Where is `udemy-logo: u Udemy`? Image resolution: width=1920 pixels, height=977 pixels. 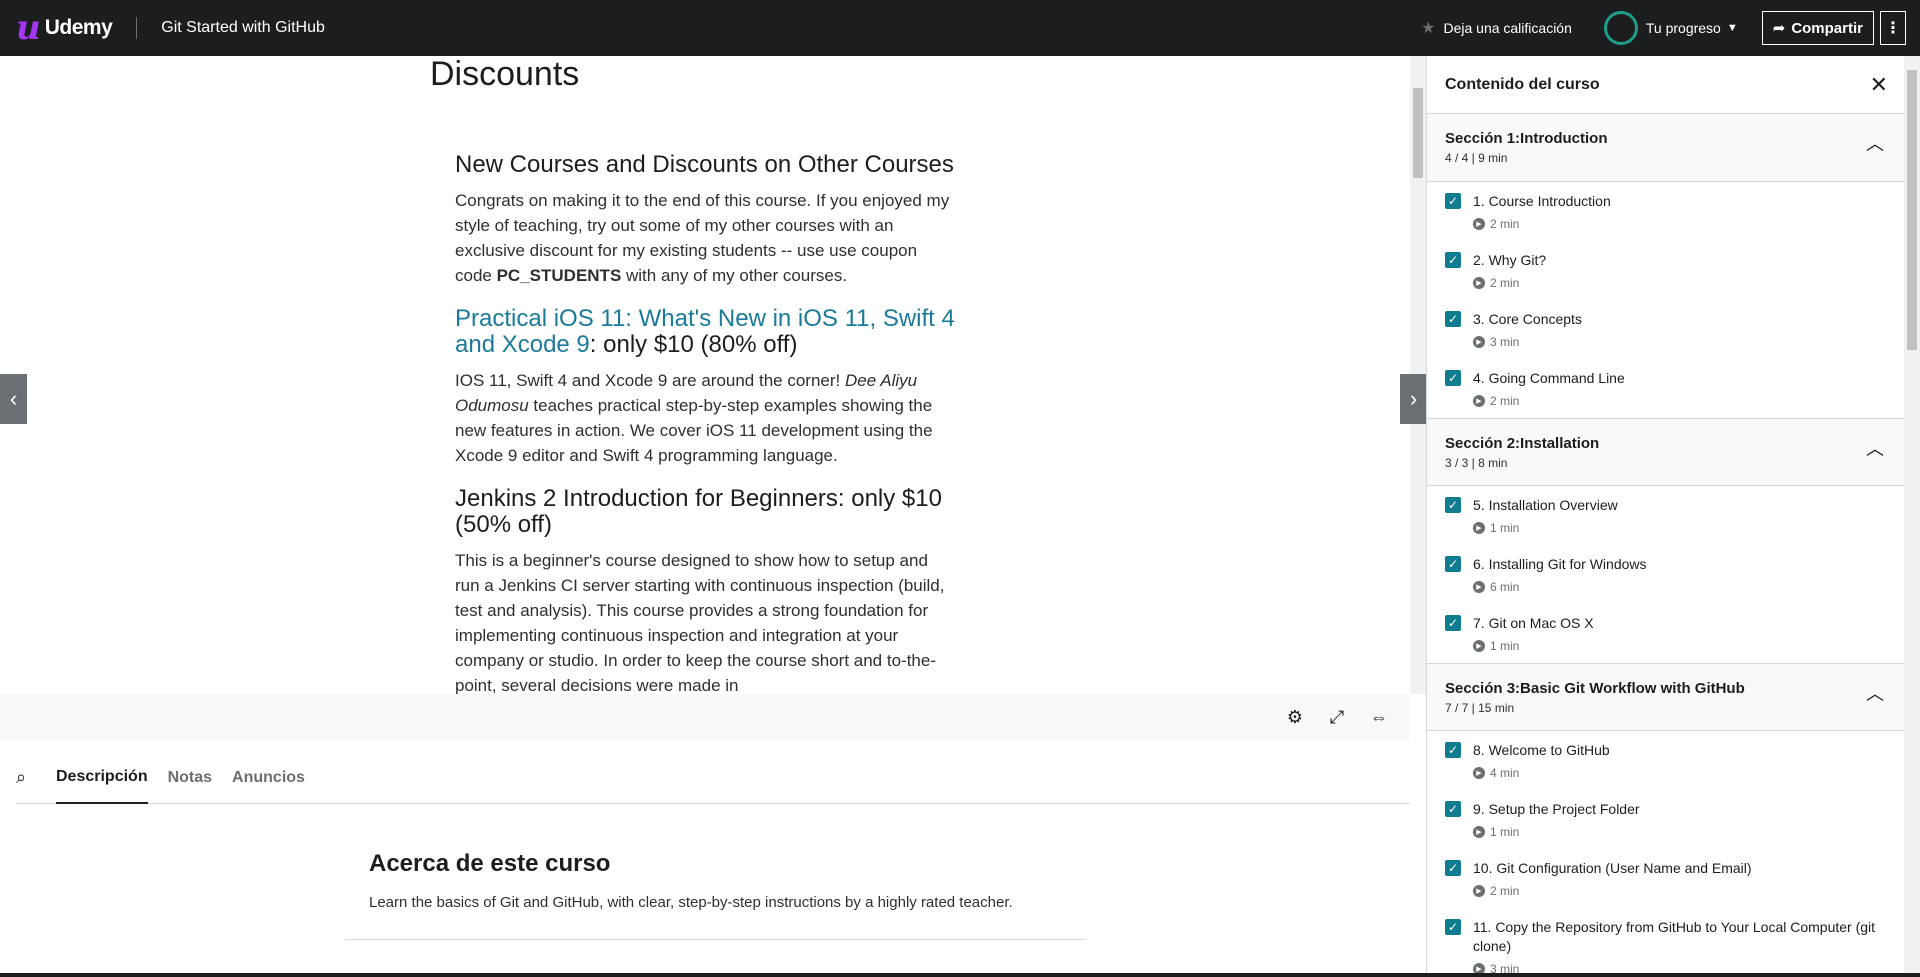 udemy-logo: u Udemy is located at coordinates (64, 28).